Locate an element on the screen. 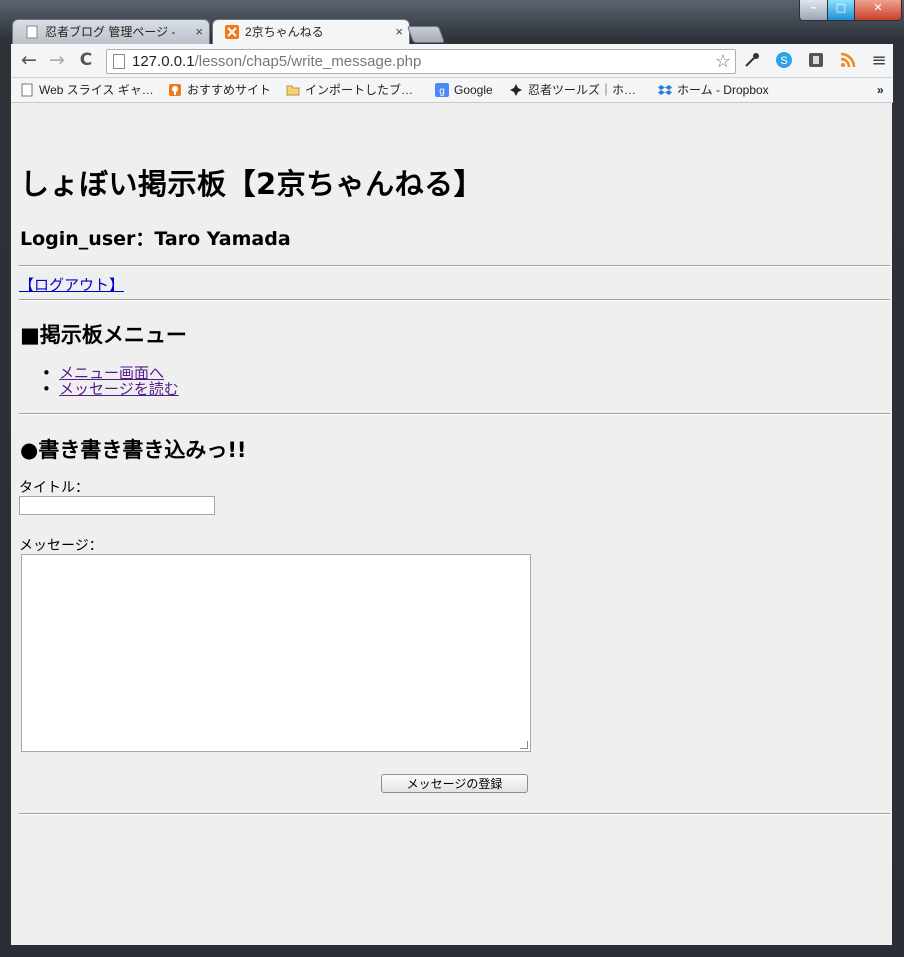 The width and height of the screenshot is (904, 957). bookmark-label: Google is located at coordinates (473, 90).